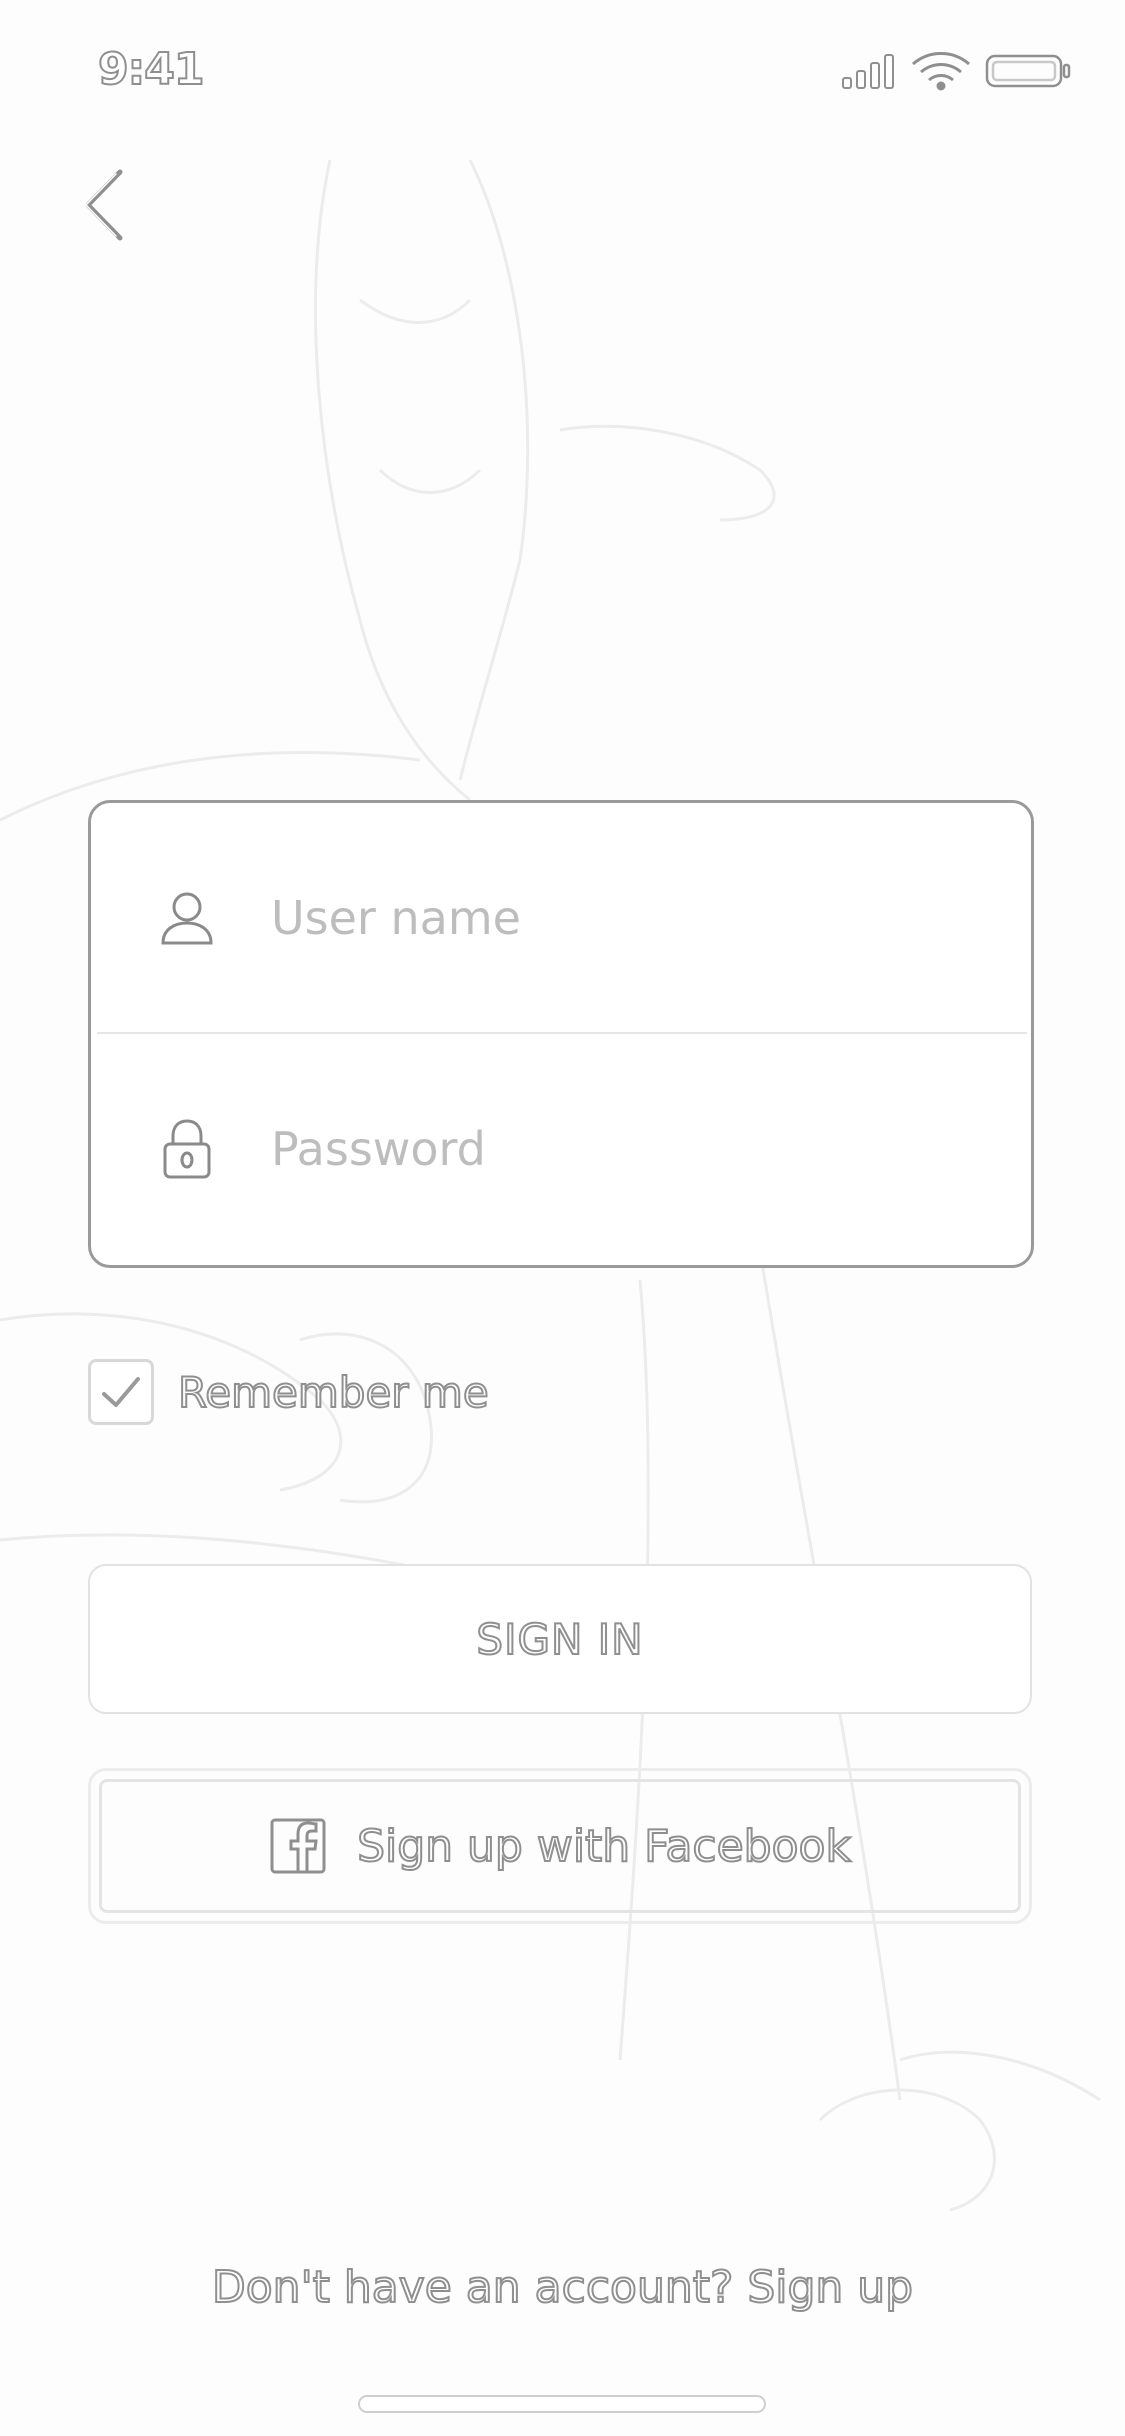 This screenshot has height=2436, width=1125. I want to click on status-bar: 9:41, so click(562, 66).